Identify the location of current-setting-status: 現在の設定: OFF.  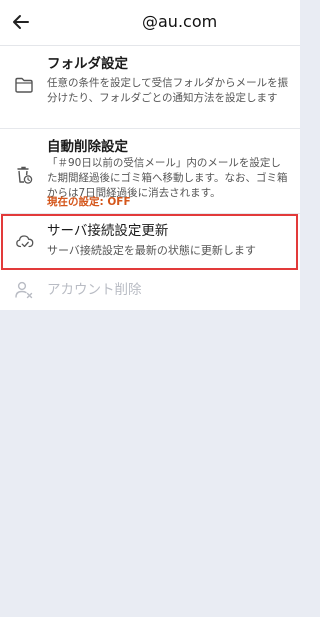
(89, 202).